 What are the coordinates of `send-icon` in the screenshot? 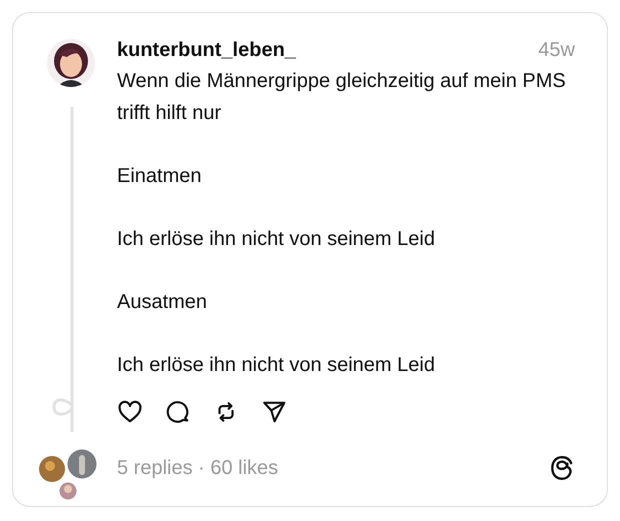 It's located at (274, 412).